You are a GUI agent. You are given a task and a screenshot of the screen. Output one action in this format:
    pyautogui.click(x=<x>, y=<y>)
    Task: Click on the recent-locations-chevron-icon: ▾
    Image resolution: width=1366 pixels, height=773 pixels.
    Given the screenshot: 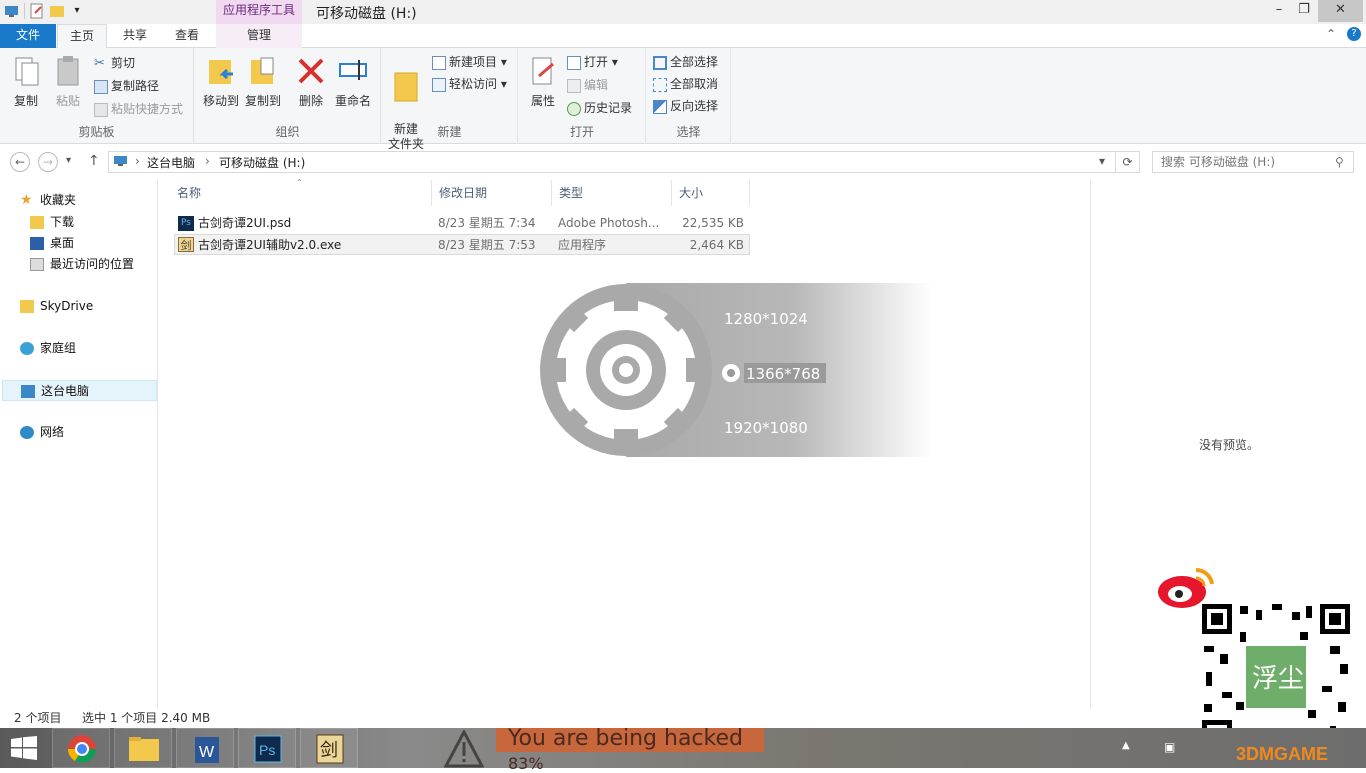 What is the action you would take?
    pyautogui.click(x=68, y=160)
    